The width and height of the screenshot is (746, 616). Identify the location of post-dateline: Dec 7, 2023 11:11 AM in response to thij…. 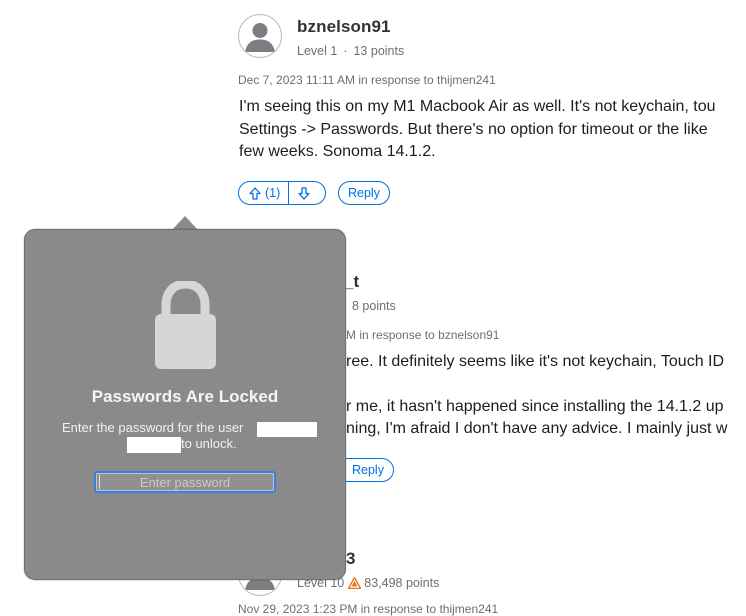
(367, 80).